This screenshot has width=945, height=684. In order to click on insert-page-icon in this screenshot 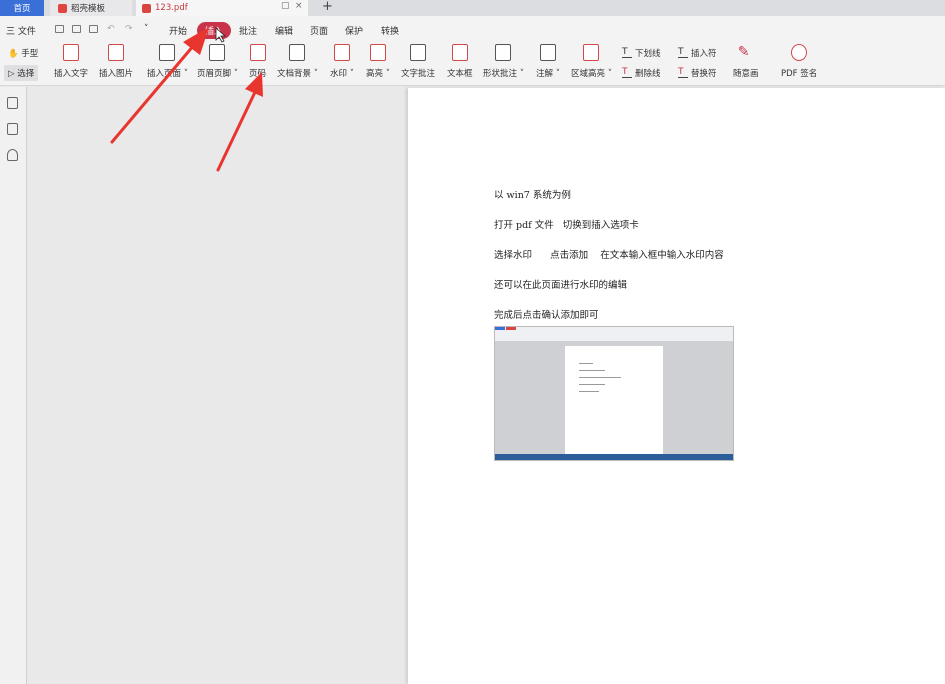, I will do `click(167, 52)`.